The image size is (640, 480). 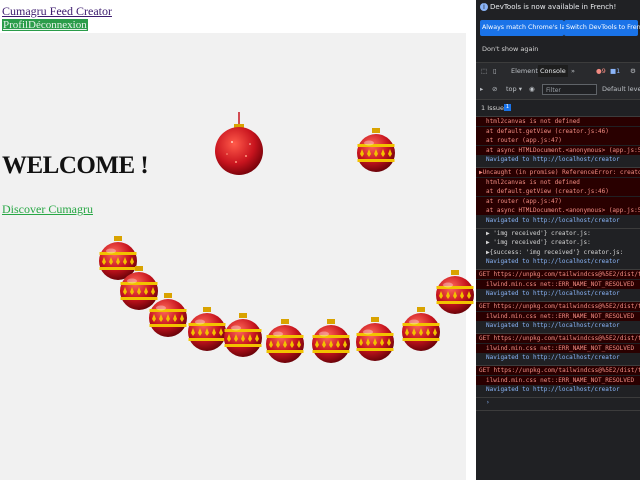 What do you see at coordinates (510, 49) in the screenshot?
I see `dont-show-again-link: Don't show again` at bounding box center [510, 49].